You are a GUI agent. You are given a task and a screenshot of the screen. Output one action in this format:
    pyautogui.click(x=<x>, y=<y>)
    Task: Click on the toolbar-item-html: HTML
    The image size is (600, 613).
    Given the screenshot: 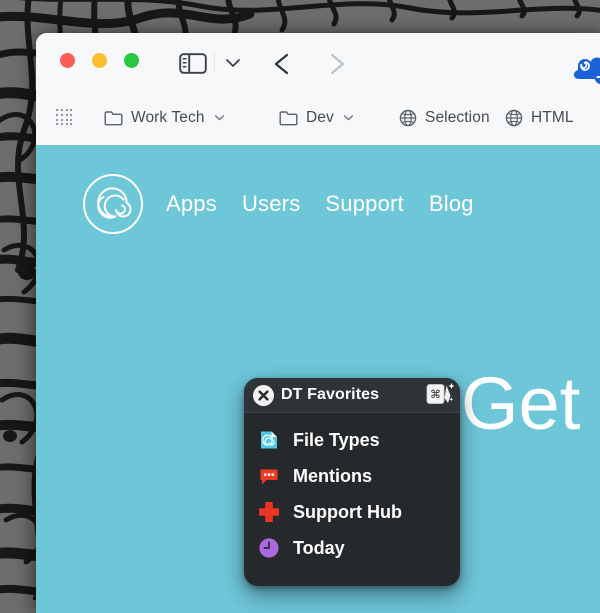 What is the action you would take?
    pyautogui.click(x=539, y=117)
    